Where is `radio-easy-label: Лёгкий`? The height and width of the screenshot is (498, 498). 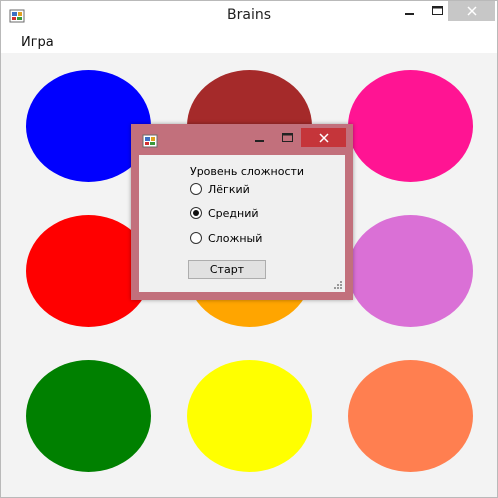 radio-easy-label: Лёгкий is located at coordinates (229, 189).